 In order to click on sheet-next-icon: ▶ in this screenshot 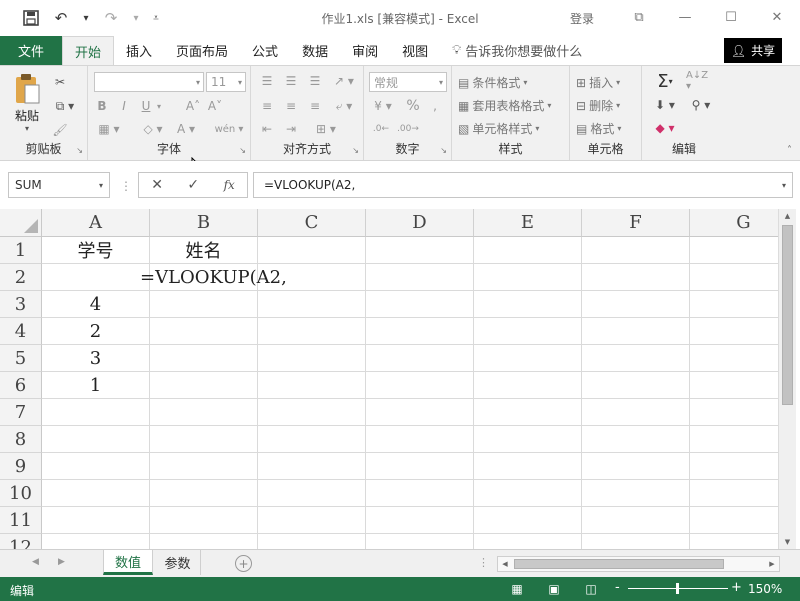, I will do `click(61, 562)`.